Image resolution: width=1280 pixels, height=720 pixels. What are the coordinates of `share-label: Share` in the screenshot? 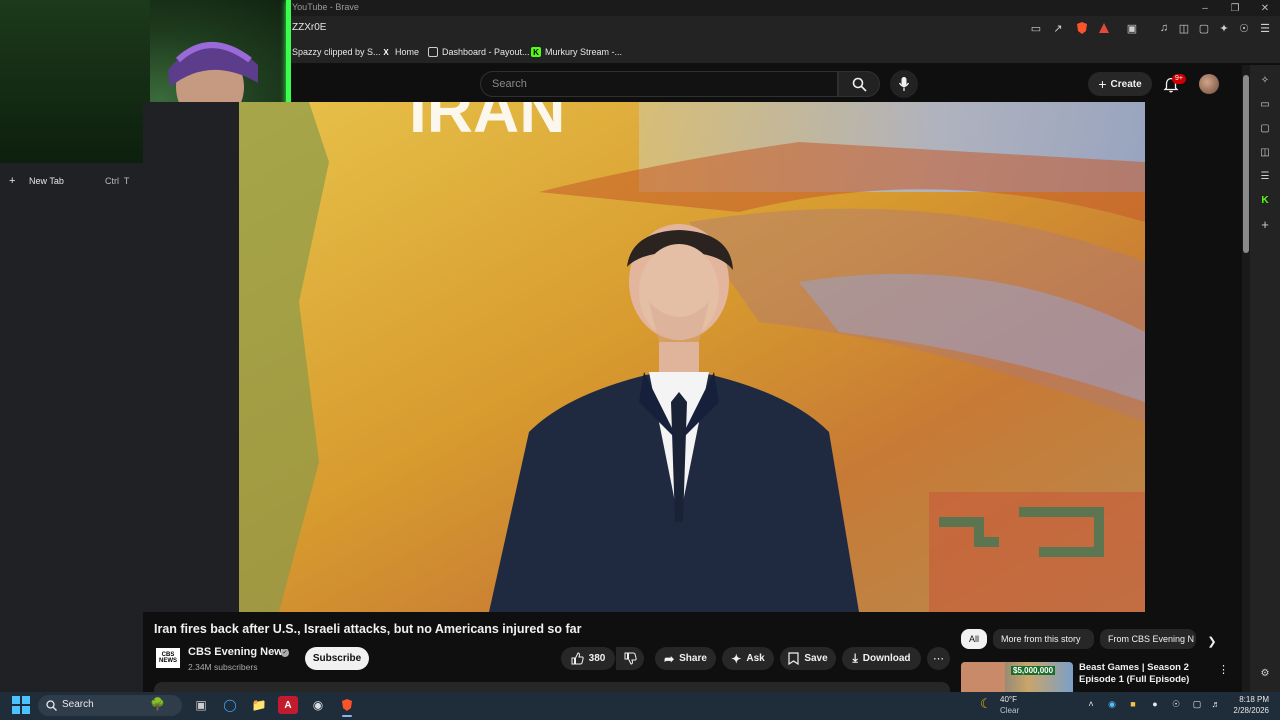 It's located at (693, 658).